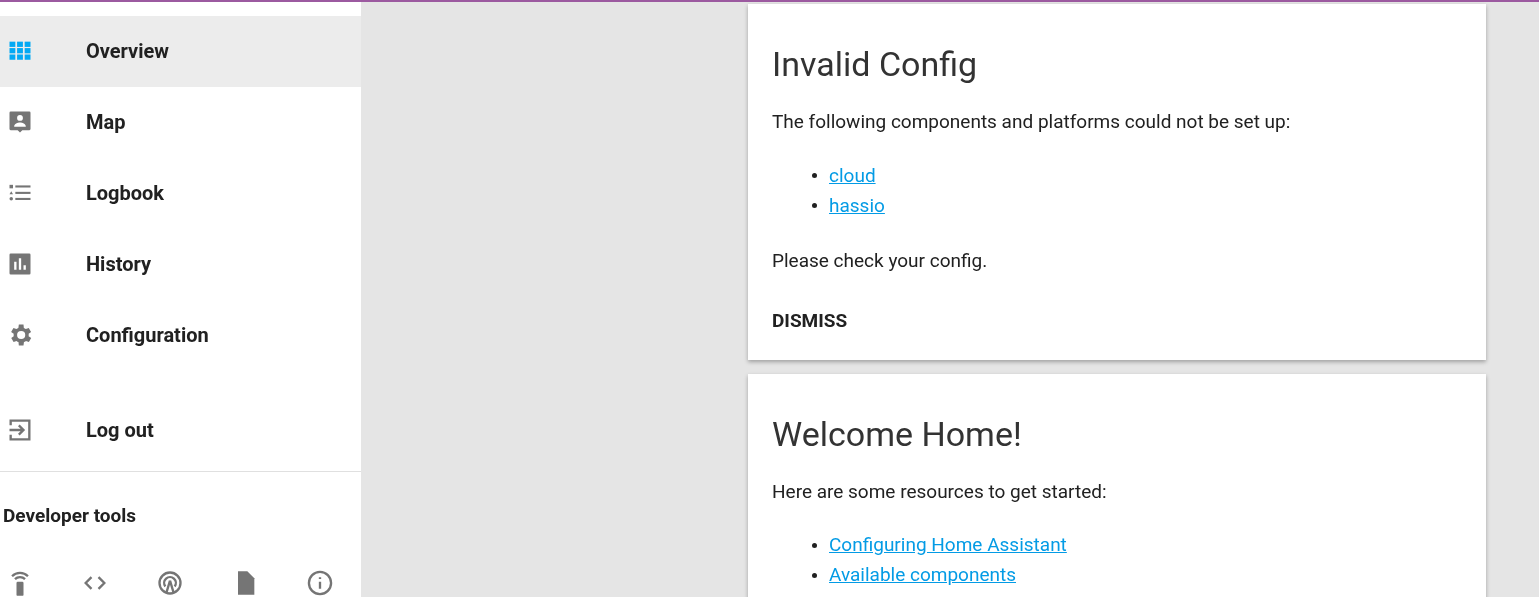 This screenshot has height=597, width=1539. I want to click on info-icon, so click(320, 582).